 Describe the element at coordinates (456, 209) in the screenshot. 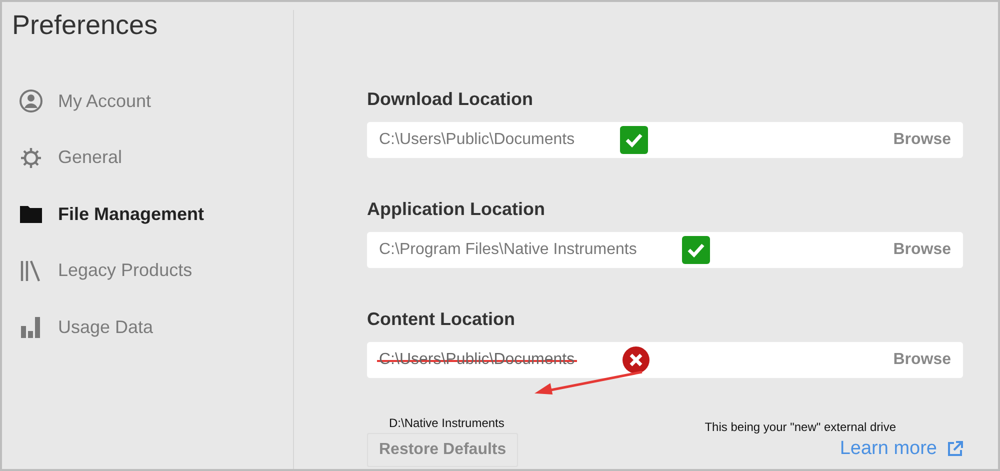

I see `section-heading: Application Location` at that location.